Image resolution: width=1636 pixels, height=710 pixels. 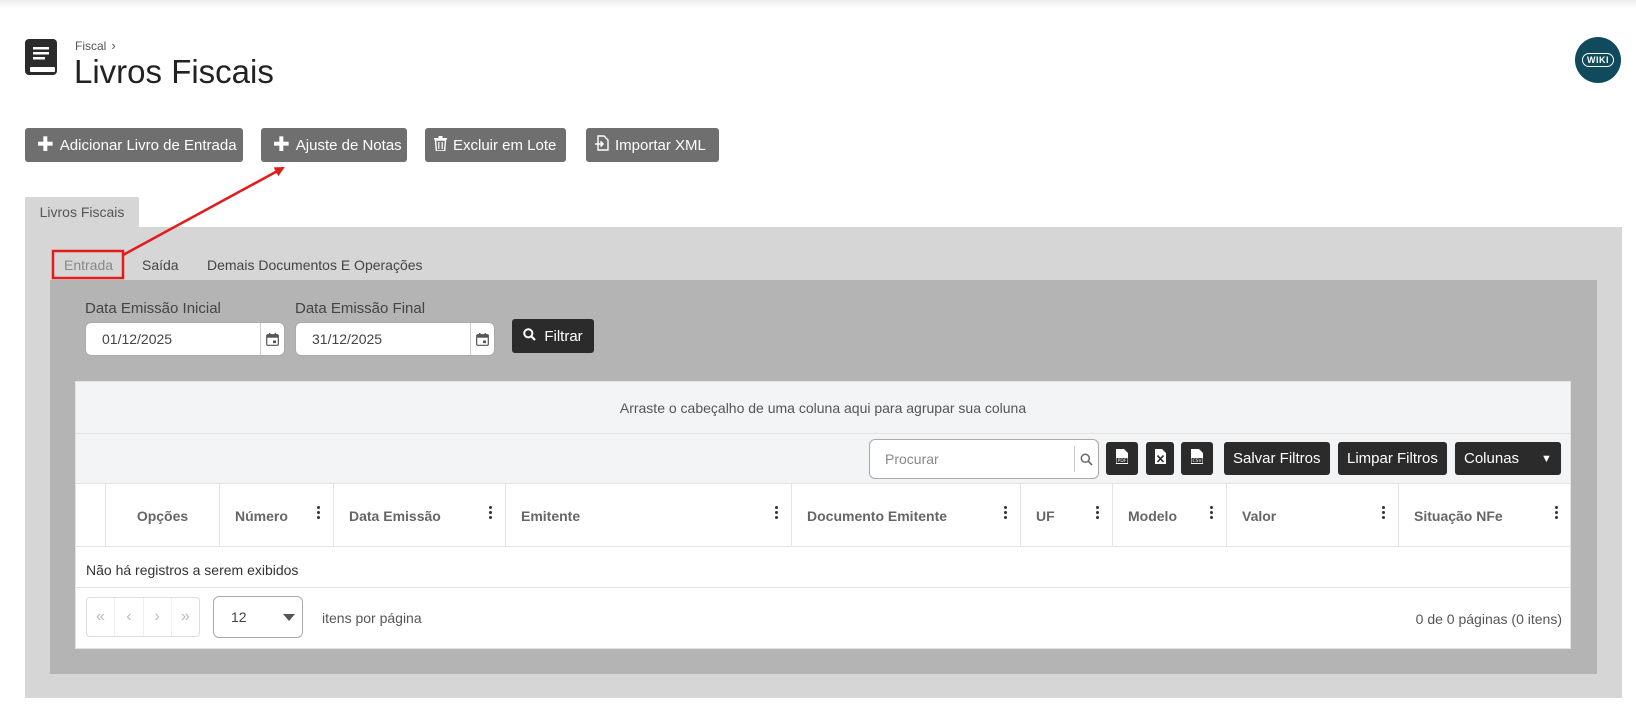 I want to click on column-header-documento-emitente: Documento Emitente, so click(x=906, y=515).